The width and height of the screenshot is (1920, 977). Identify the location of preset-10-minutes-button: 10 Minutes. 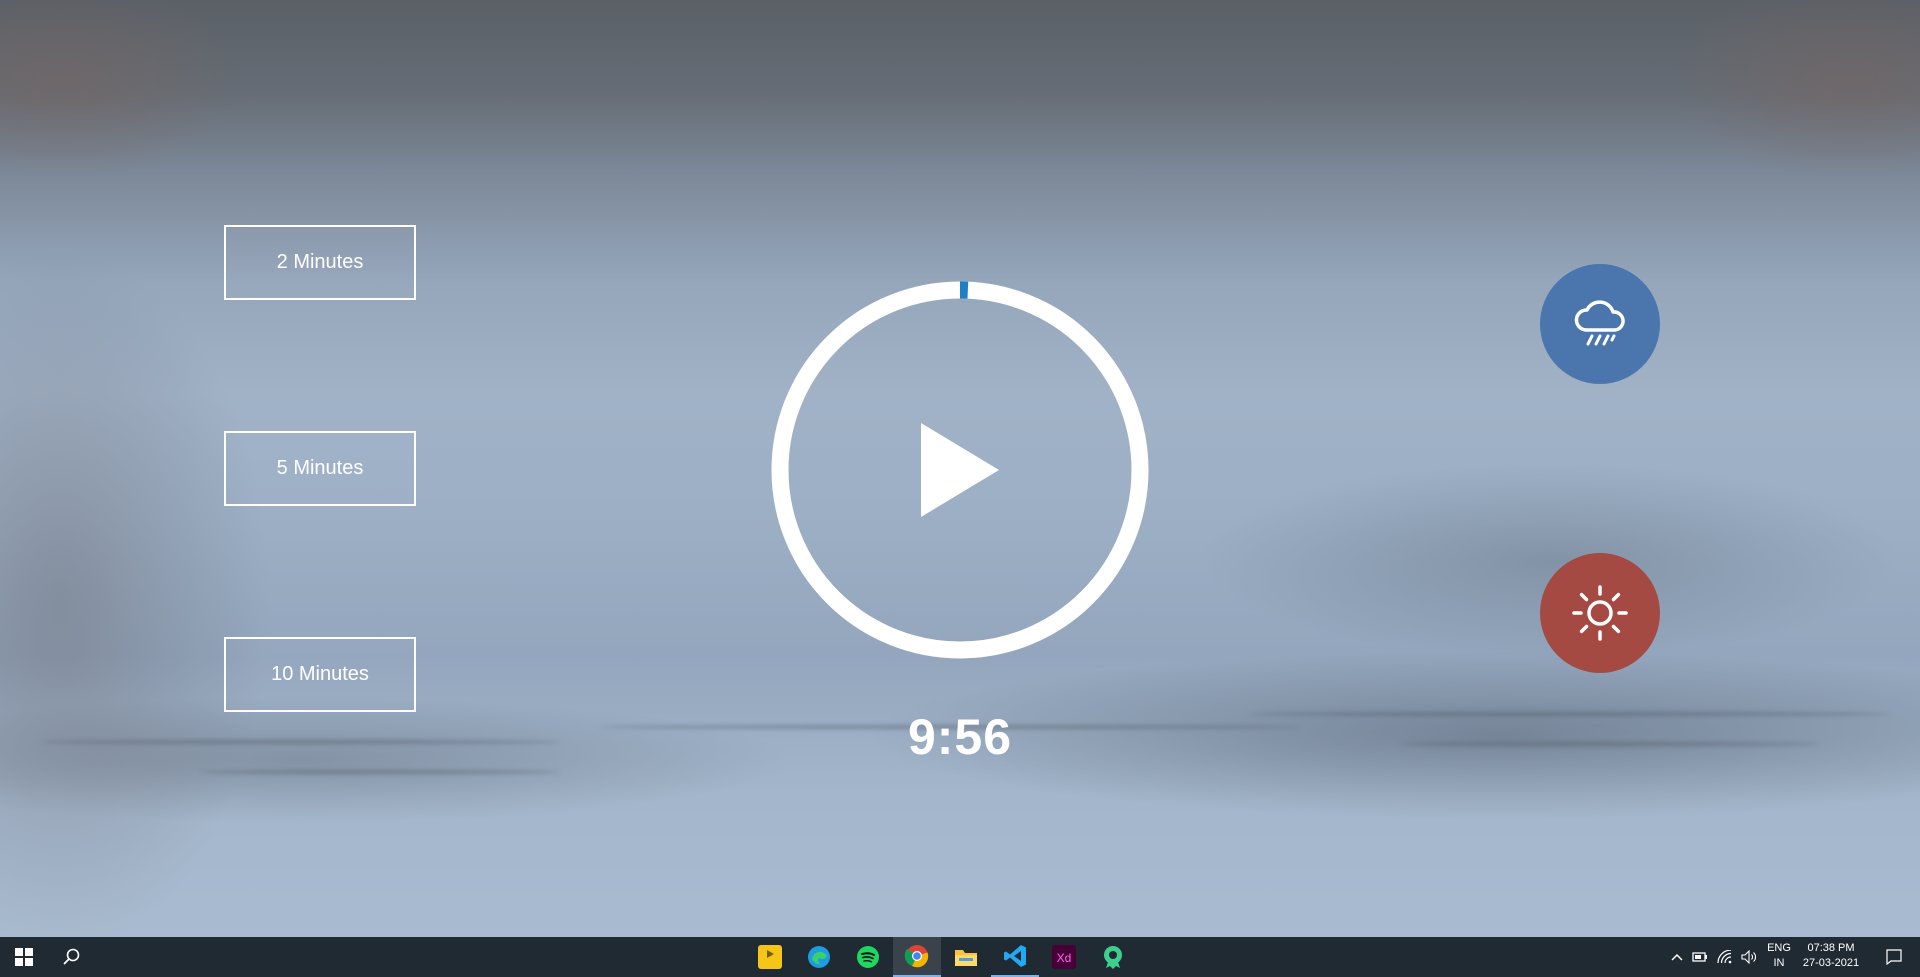
(320, 674).